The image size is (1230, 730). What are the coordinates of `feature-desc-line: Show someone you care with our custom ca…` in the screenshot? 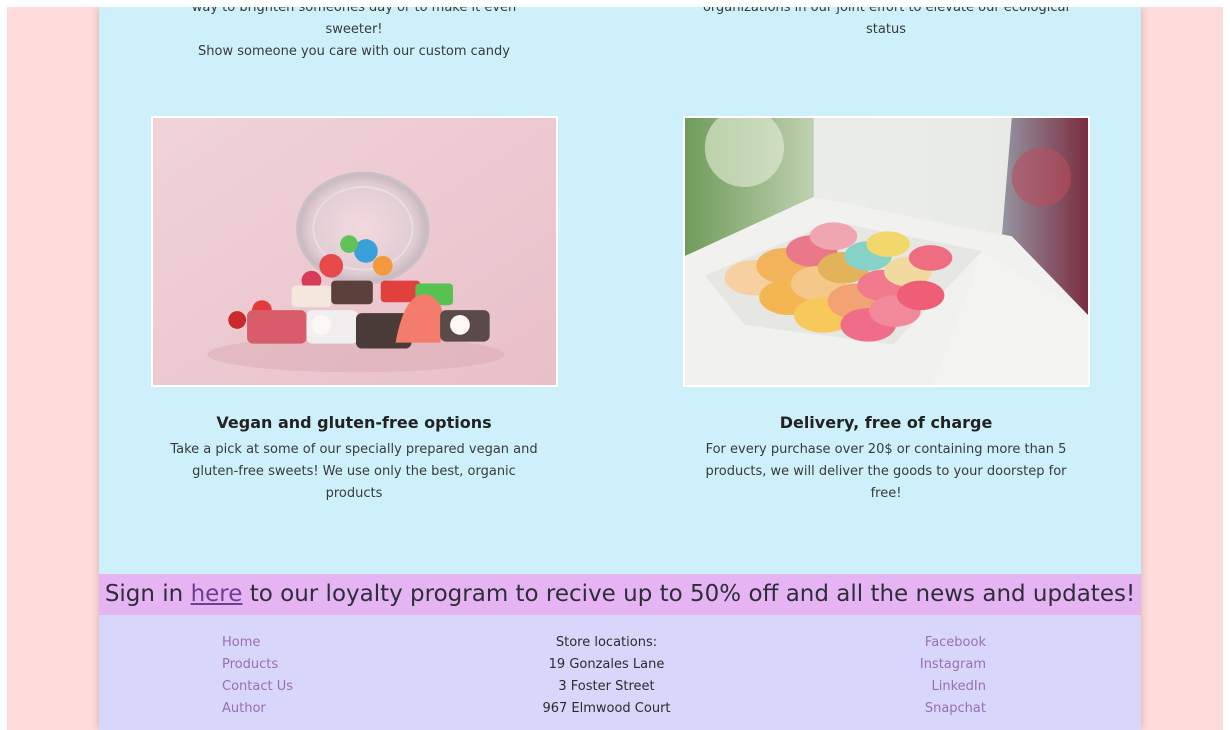 It's located at (354, 51).